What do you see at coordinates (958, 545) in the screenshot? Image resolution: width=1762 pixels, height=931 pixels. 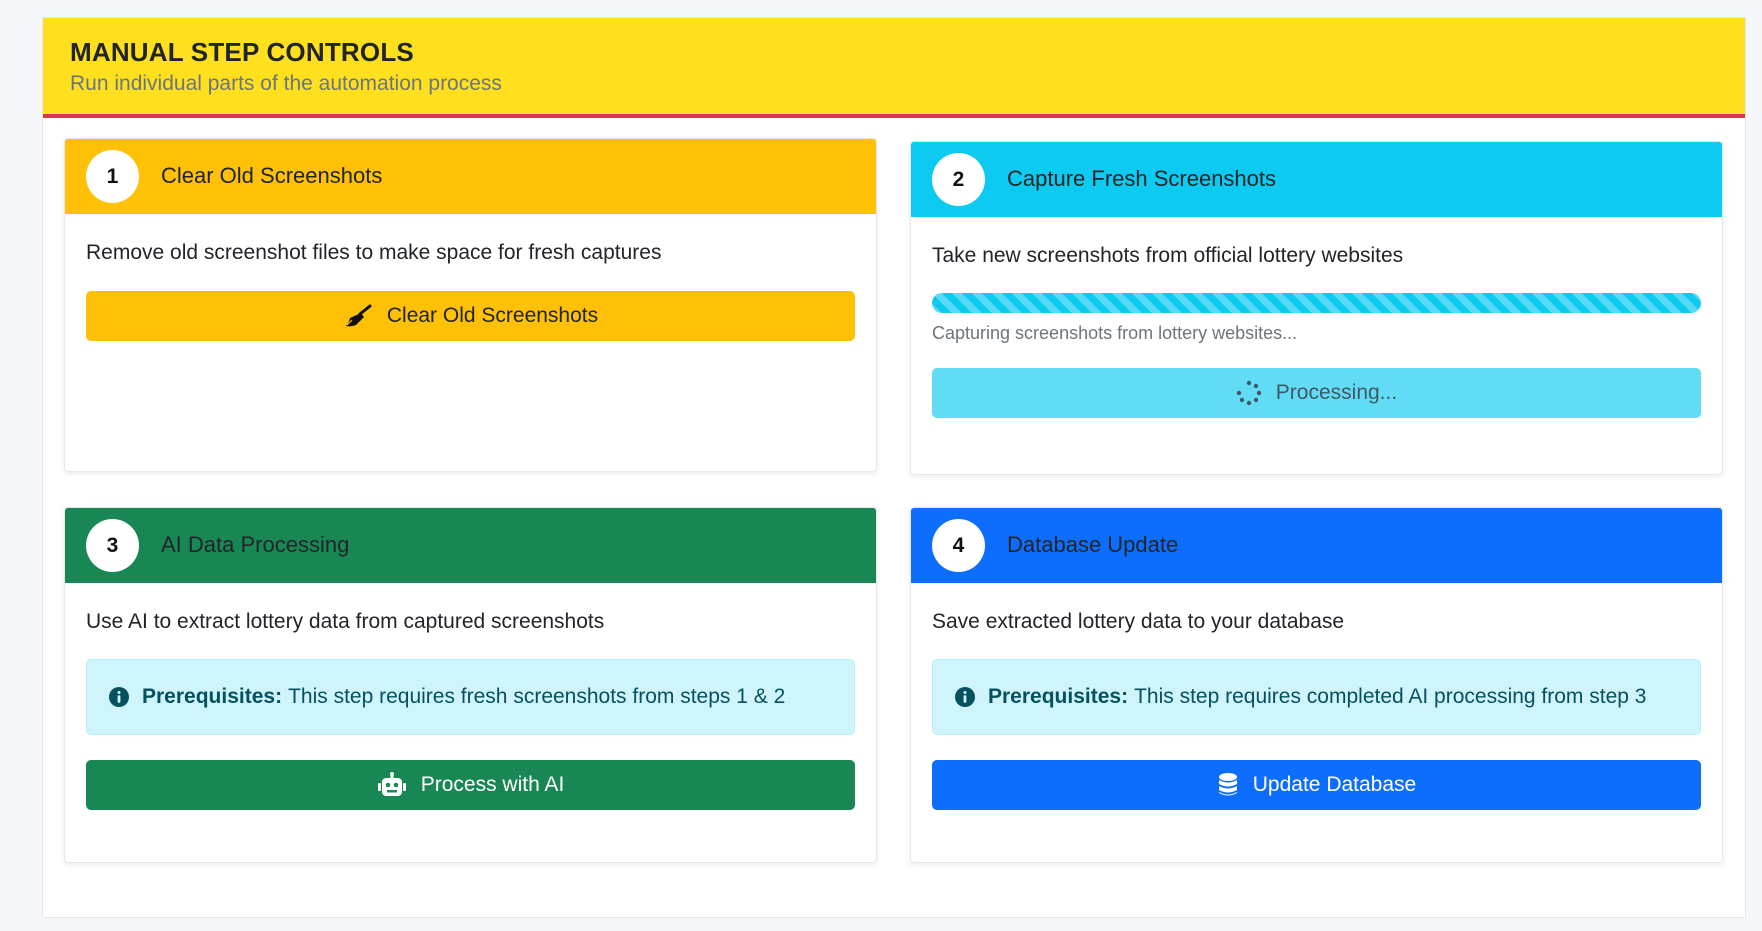 I see `step-number-badge: 4` at bounding box center [958, 545].